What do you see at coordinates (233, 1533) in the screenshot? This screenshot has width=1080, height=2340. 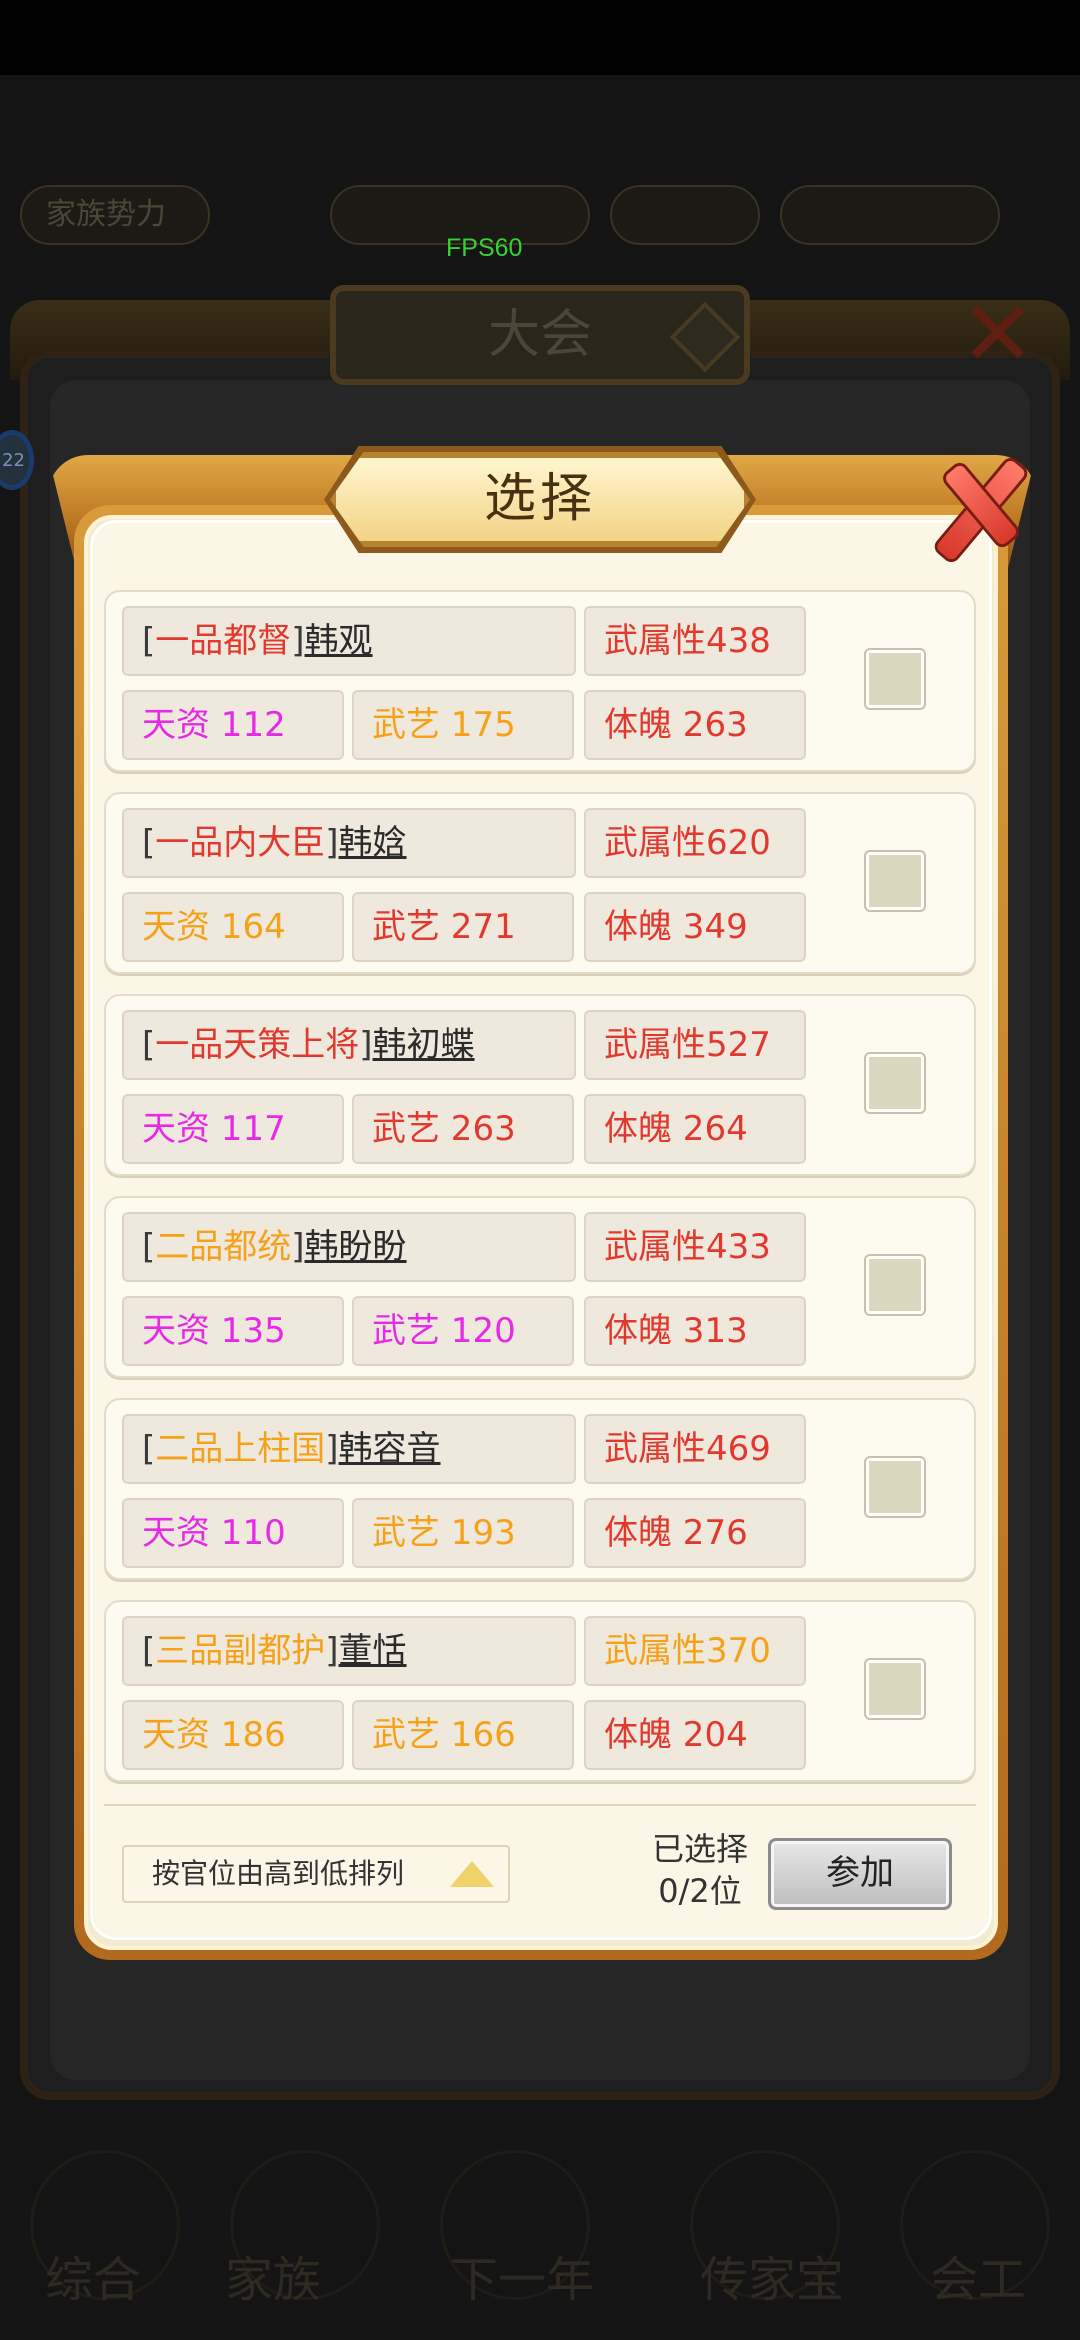 I see `talent-stat: 天资 110` at bounding box center [233, 1533].